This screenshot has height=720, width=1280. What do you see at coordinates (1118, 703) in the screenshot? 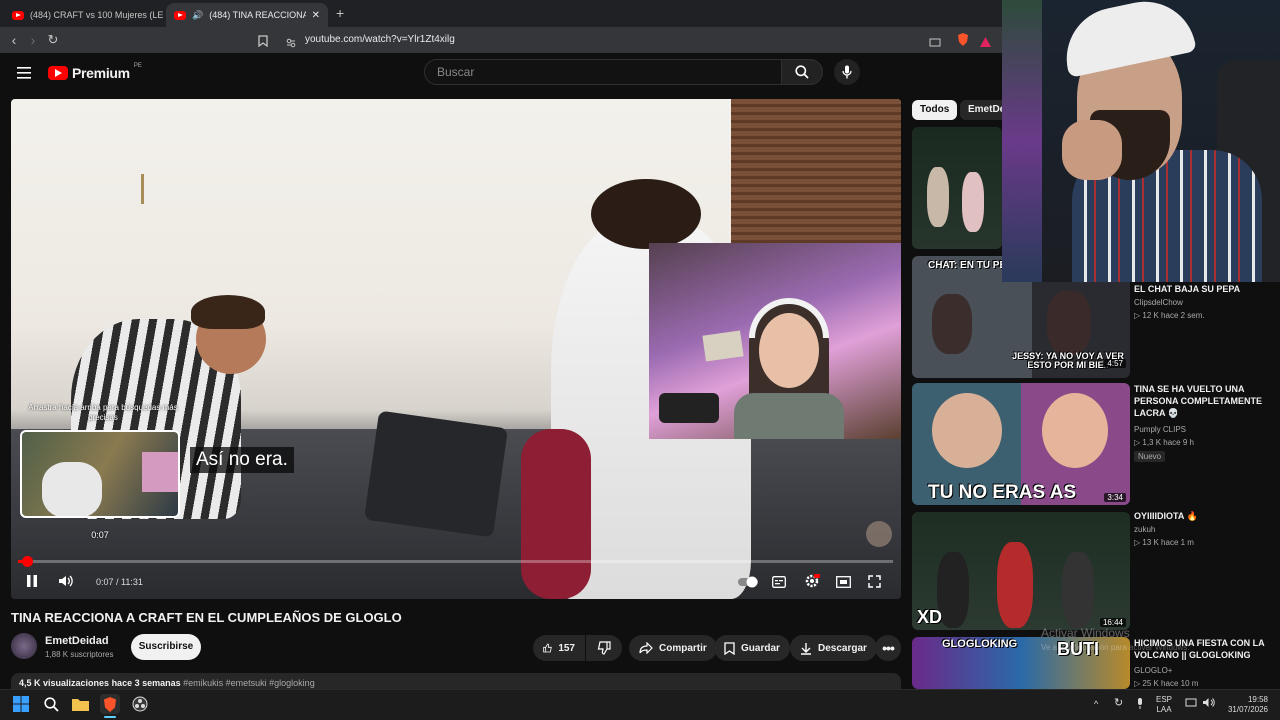
I see `sync-icon: ↻` at bounding box center [1118, 703].